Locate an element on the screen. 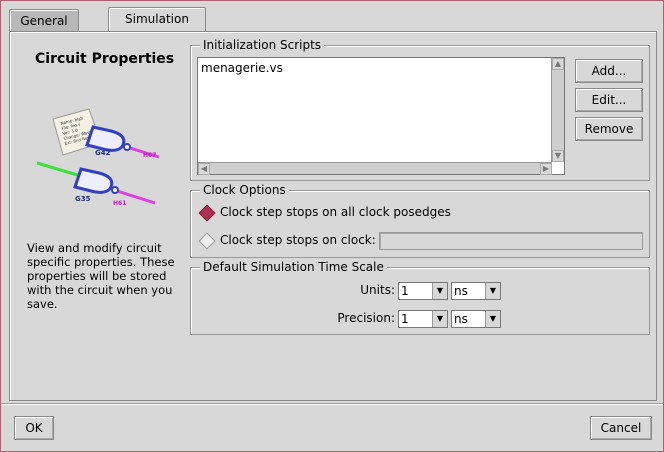  precision-label: Precision: is located at coordinates (366, 318).